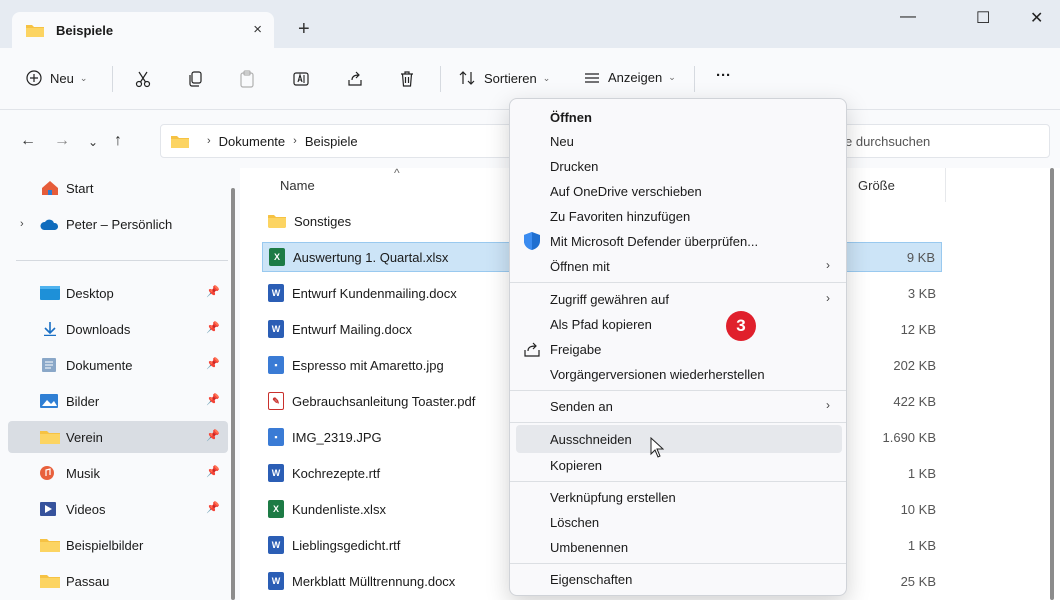 This screenshot has height=600, width=1060. What do you see at coordinates (304, 29) in the screenshot?
I see `new-tab-button: +` at bounding box center [304, 29].